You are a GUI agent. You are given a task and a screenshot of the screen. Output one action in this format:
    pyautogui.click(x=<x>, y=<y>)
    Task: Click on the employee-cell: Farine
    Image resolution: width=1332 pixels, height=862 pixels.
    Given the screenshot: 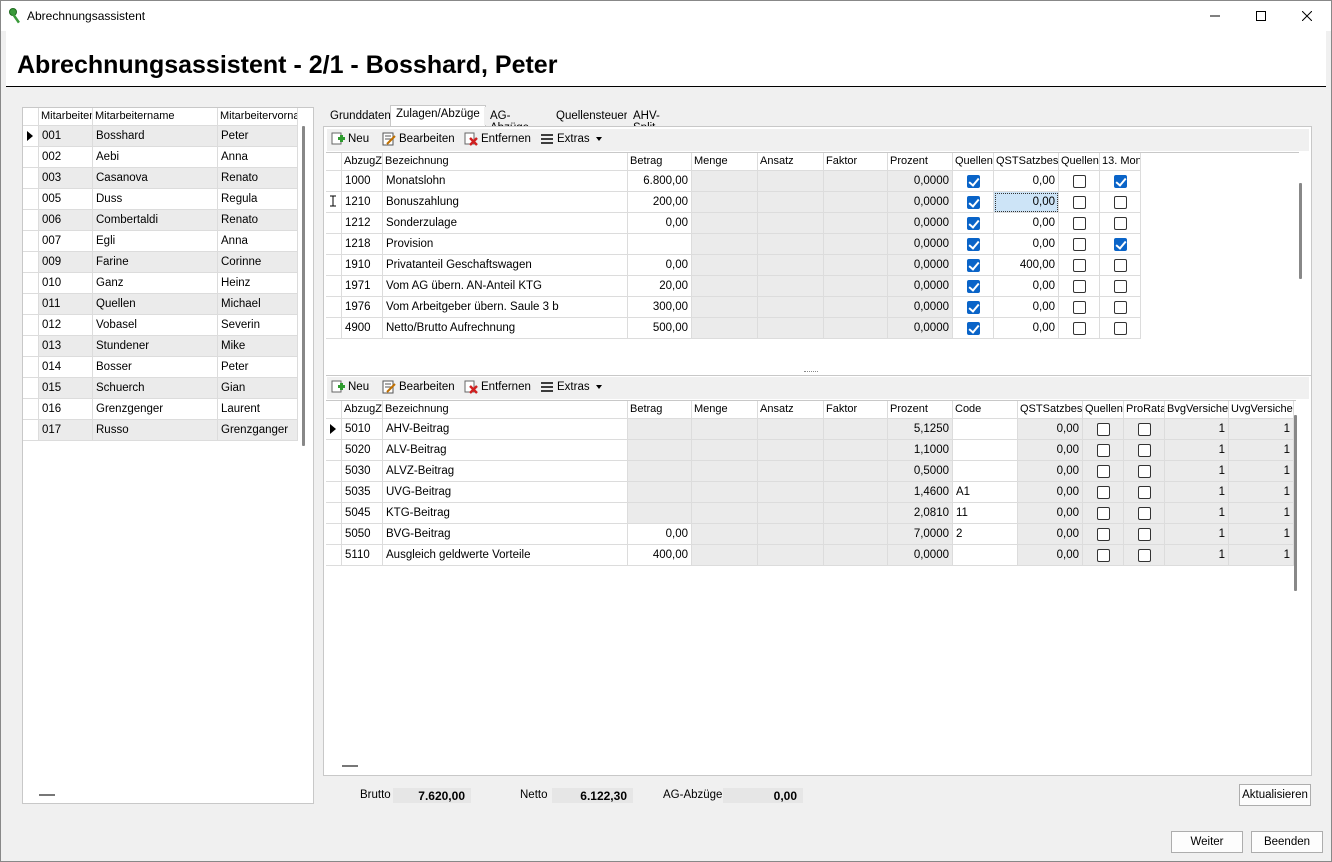 What is the action you would take?
    pyautogui.click(x=155, y=262)
    